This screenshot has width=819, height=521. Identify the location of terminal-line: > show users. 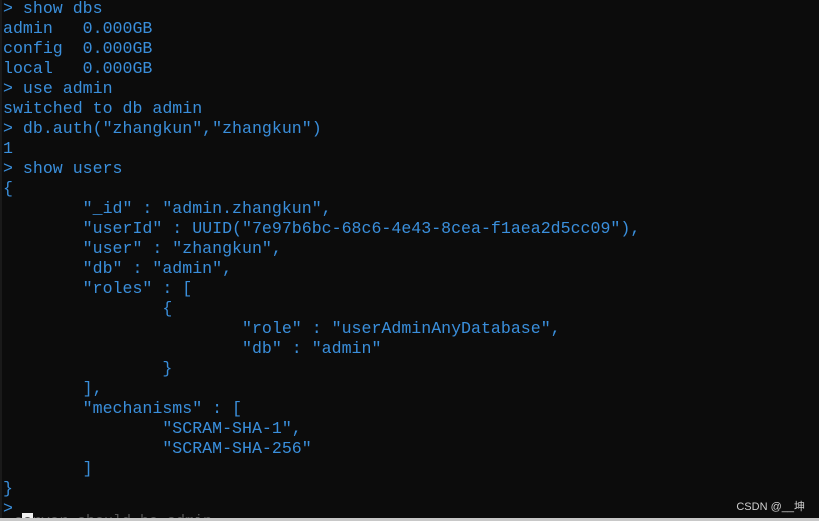
(63, 168).